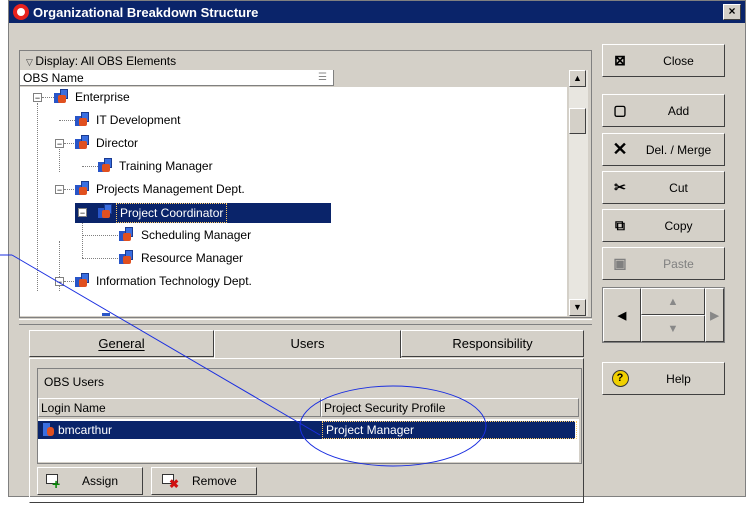  I want to click on add-button: ▢ Add, so click(663, 110).